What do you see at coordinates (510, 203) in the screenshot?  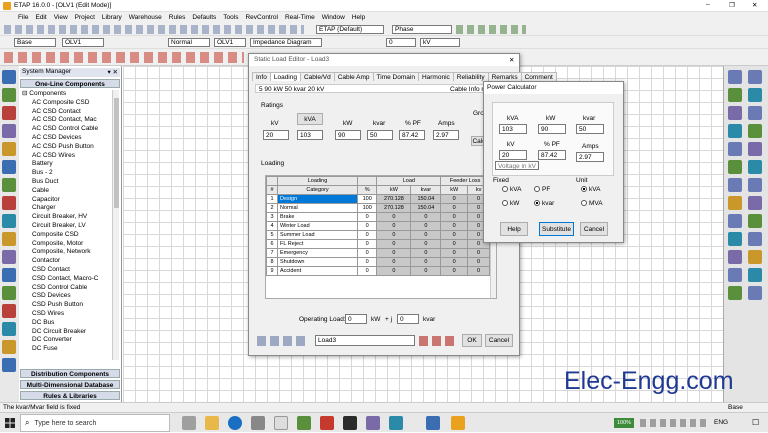 I see `fixed-kw-radio: kW` at bounding box center [510, 203].